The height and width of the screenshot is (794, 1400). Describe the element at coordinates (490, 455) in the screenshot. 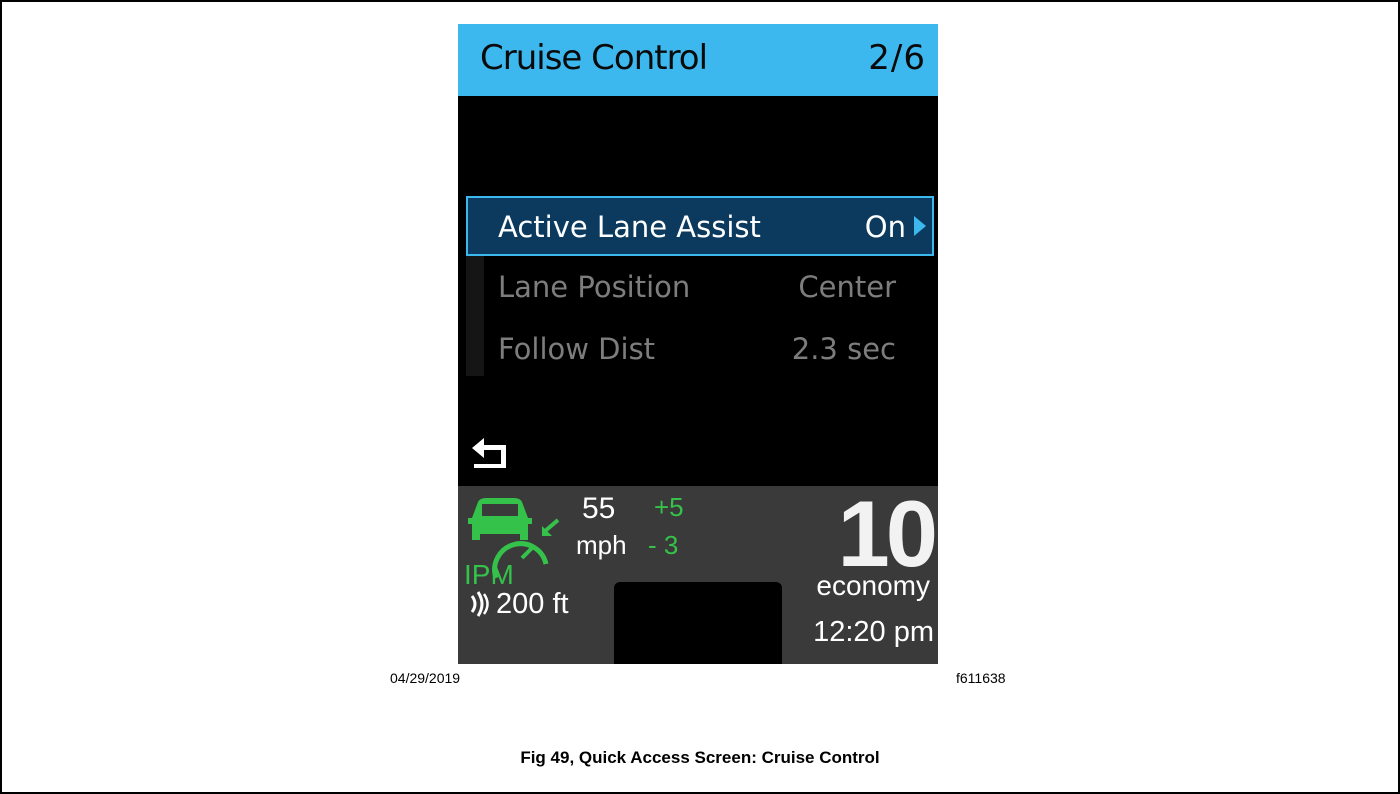

I see `back-arrow-icon` at that location.